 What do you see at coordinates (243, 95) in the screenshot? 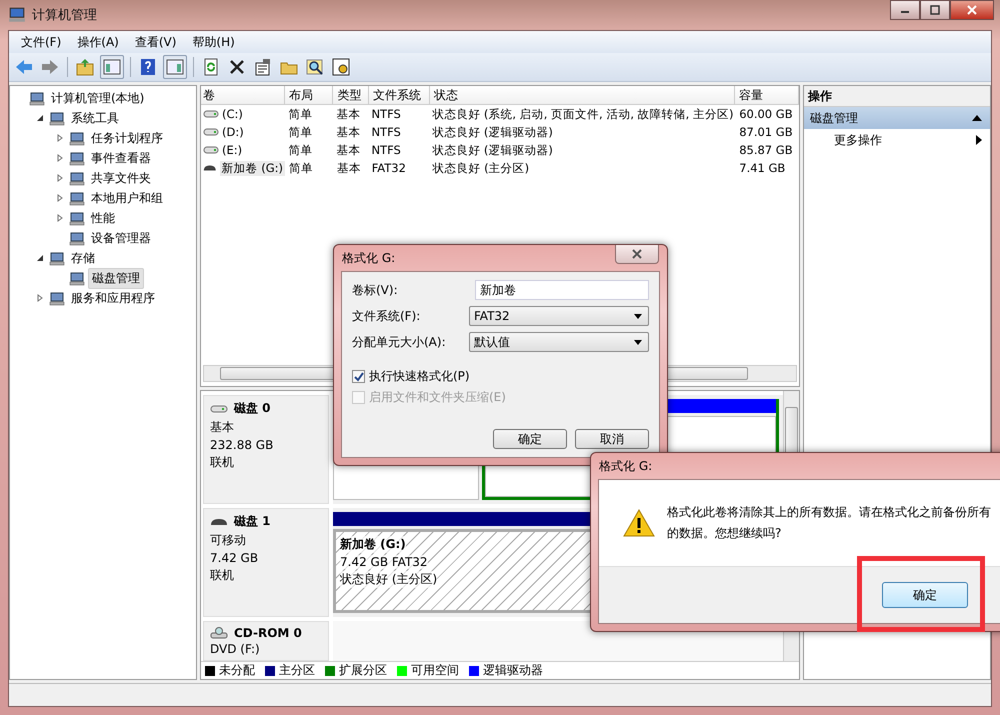
I see `column-header: 卷` at bounding box center [243, 95].